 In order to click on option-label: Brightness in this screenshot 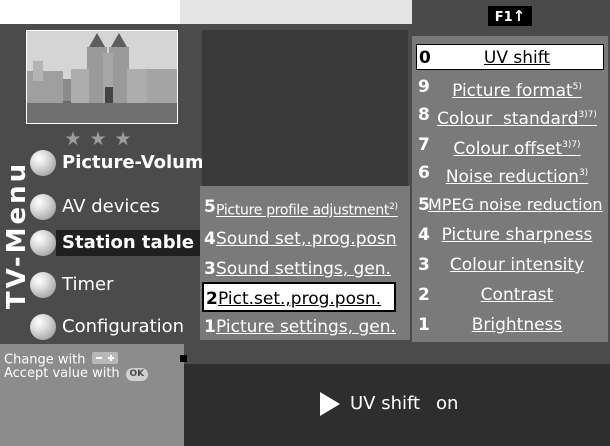, I will do `click(517, 325)`.